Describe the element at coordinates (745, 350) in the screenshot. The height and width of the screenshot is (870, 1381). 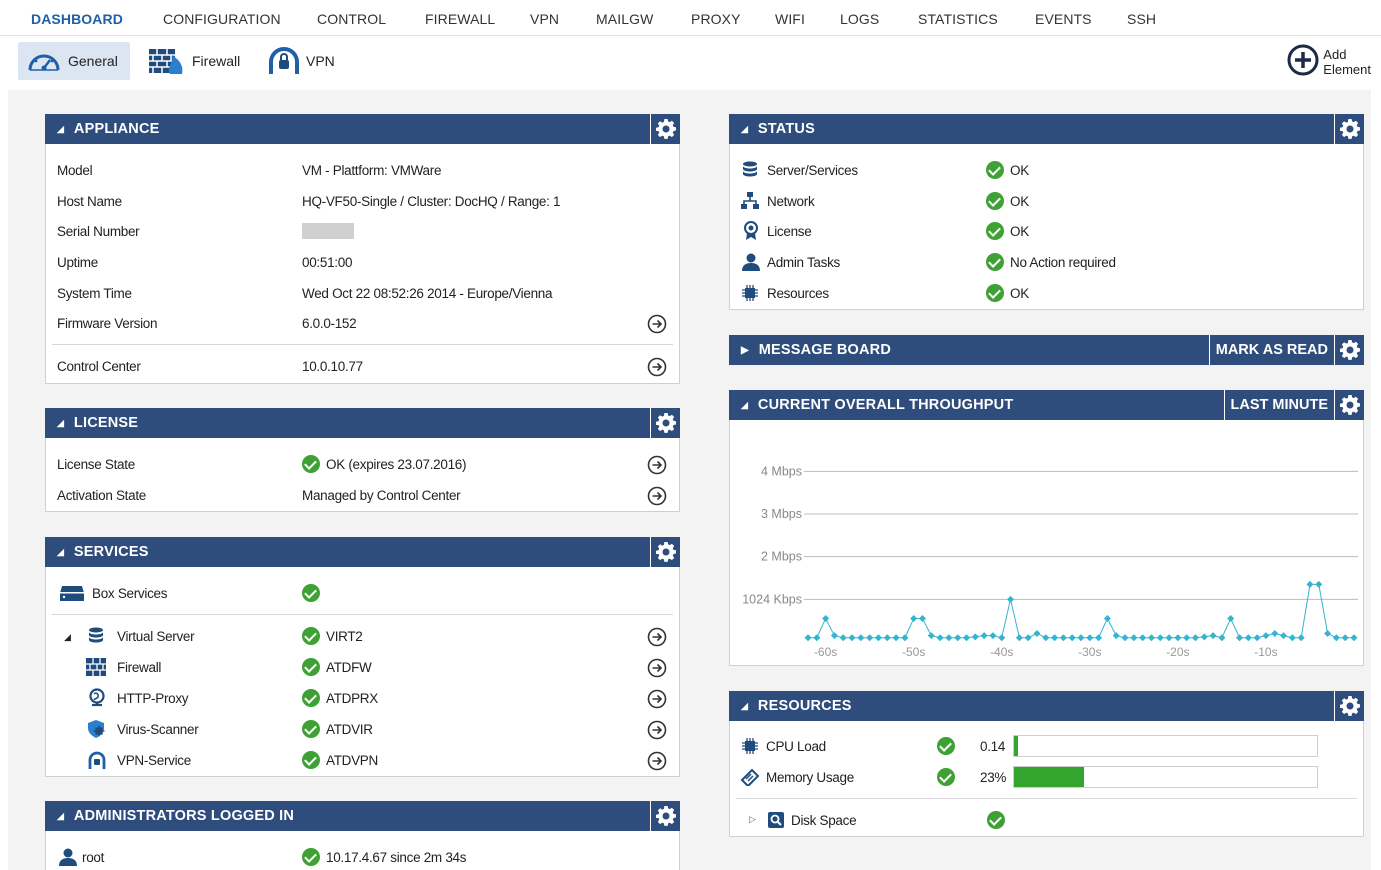
I see `expand-icon: ▶` at that location.